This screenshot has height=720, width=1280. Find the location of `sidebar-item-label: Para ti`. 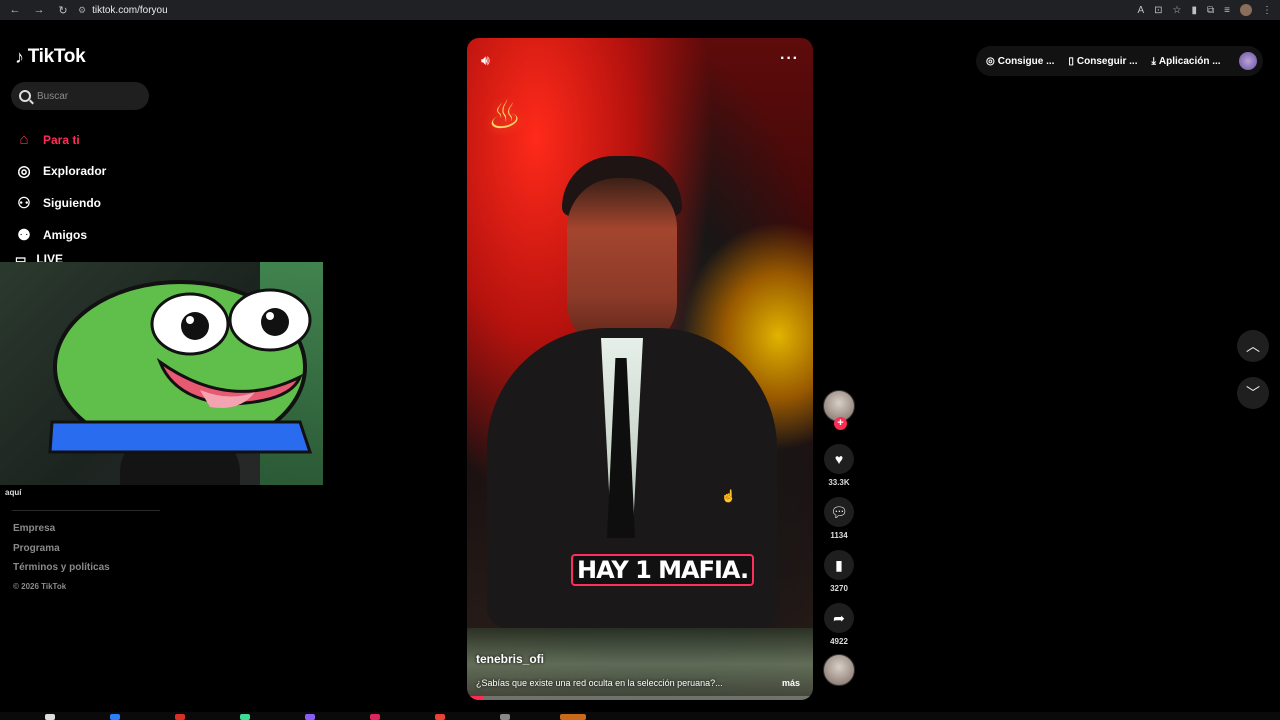

sidebar-item-label: Para ti is located at coordinates (61, 139).